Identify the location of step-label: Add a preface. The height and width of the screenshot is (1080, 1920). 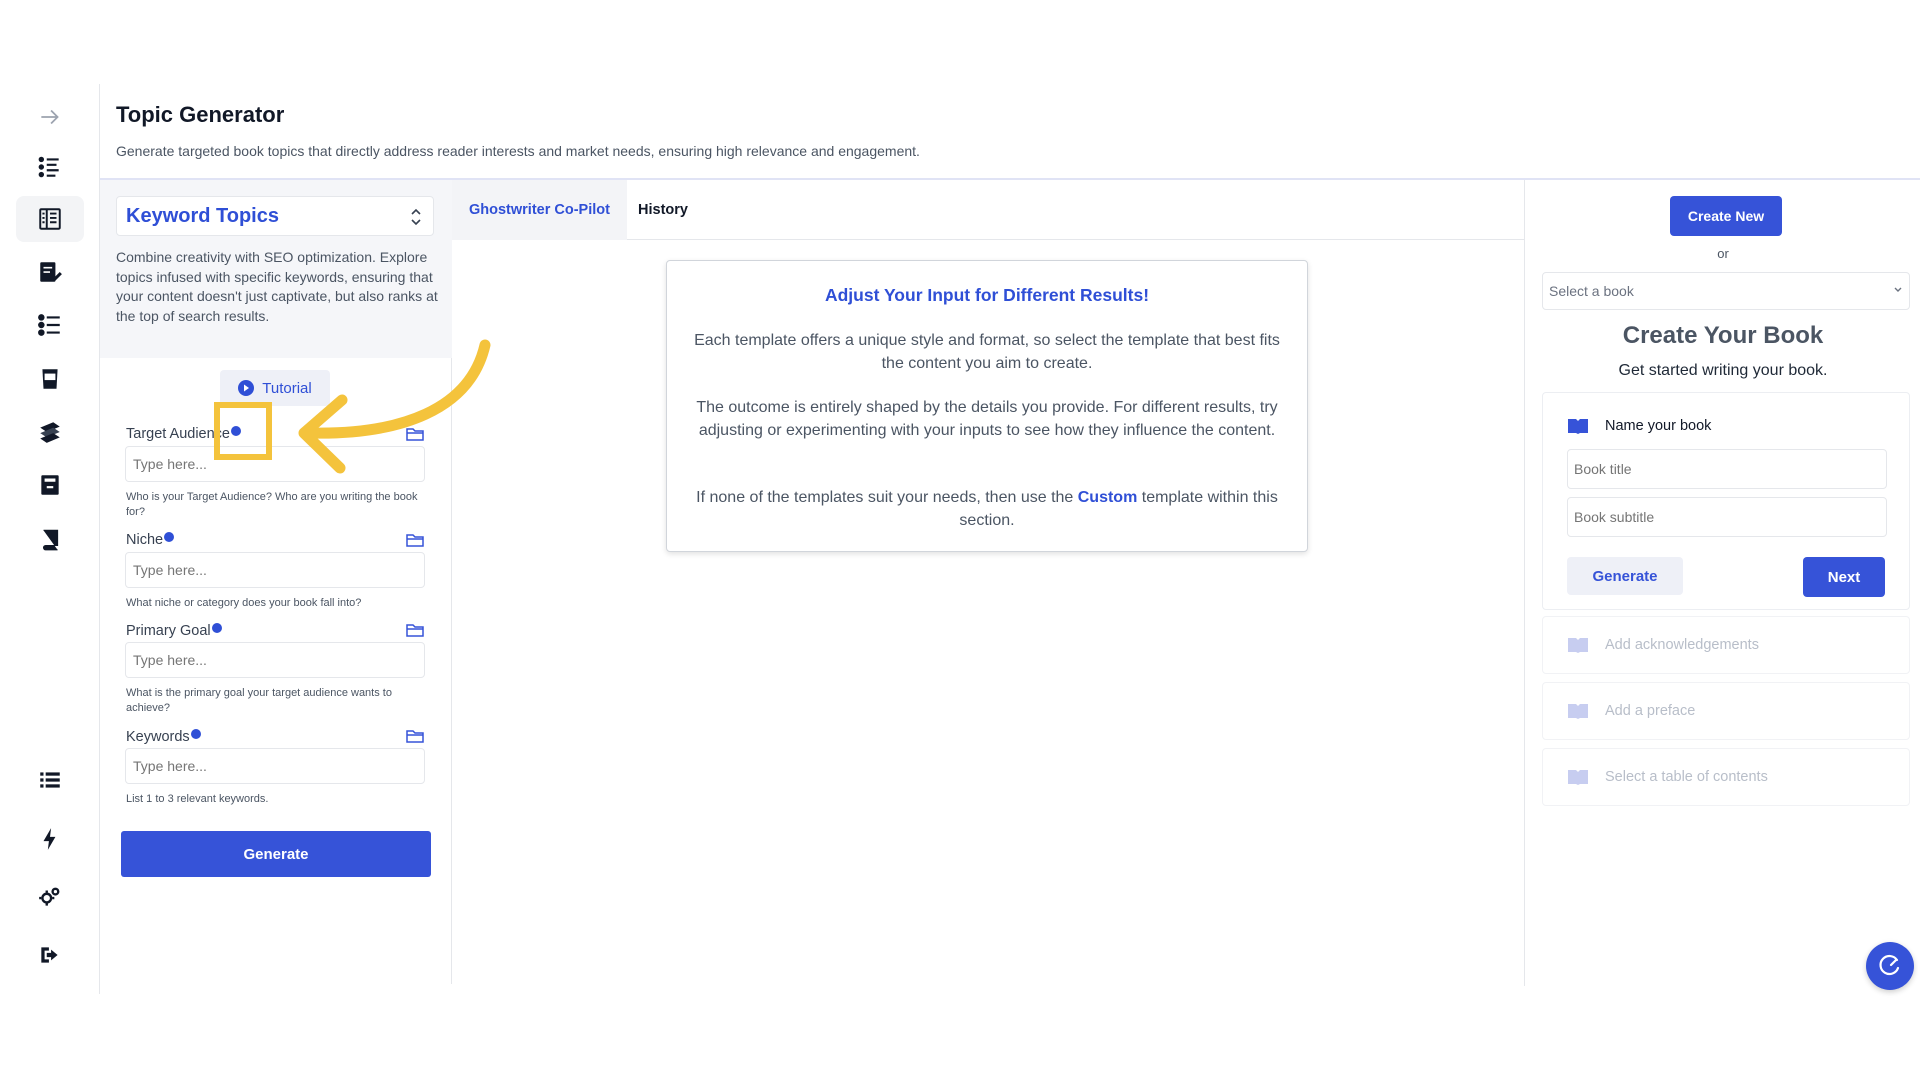
(1650, 711).